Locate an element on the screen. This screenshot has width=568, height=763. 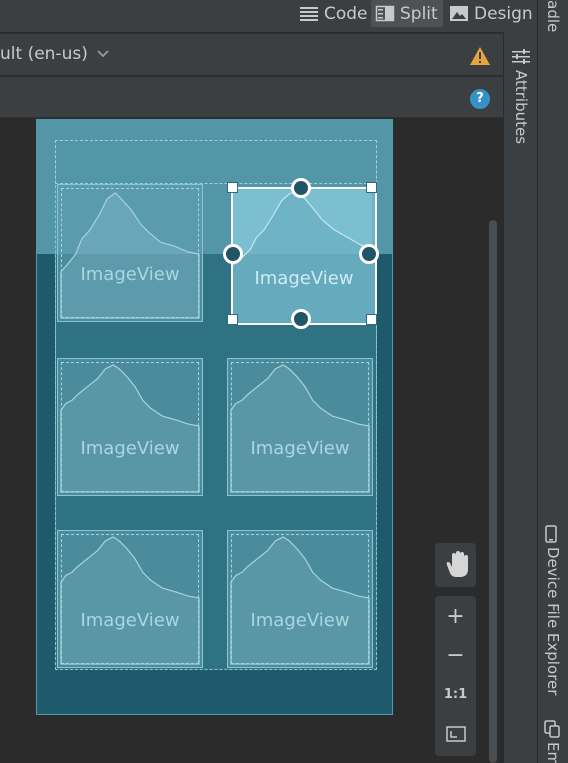
device-file-explorer-tab: Device File Explorer is located at coordinates (553, 610).